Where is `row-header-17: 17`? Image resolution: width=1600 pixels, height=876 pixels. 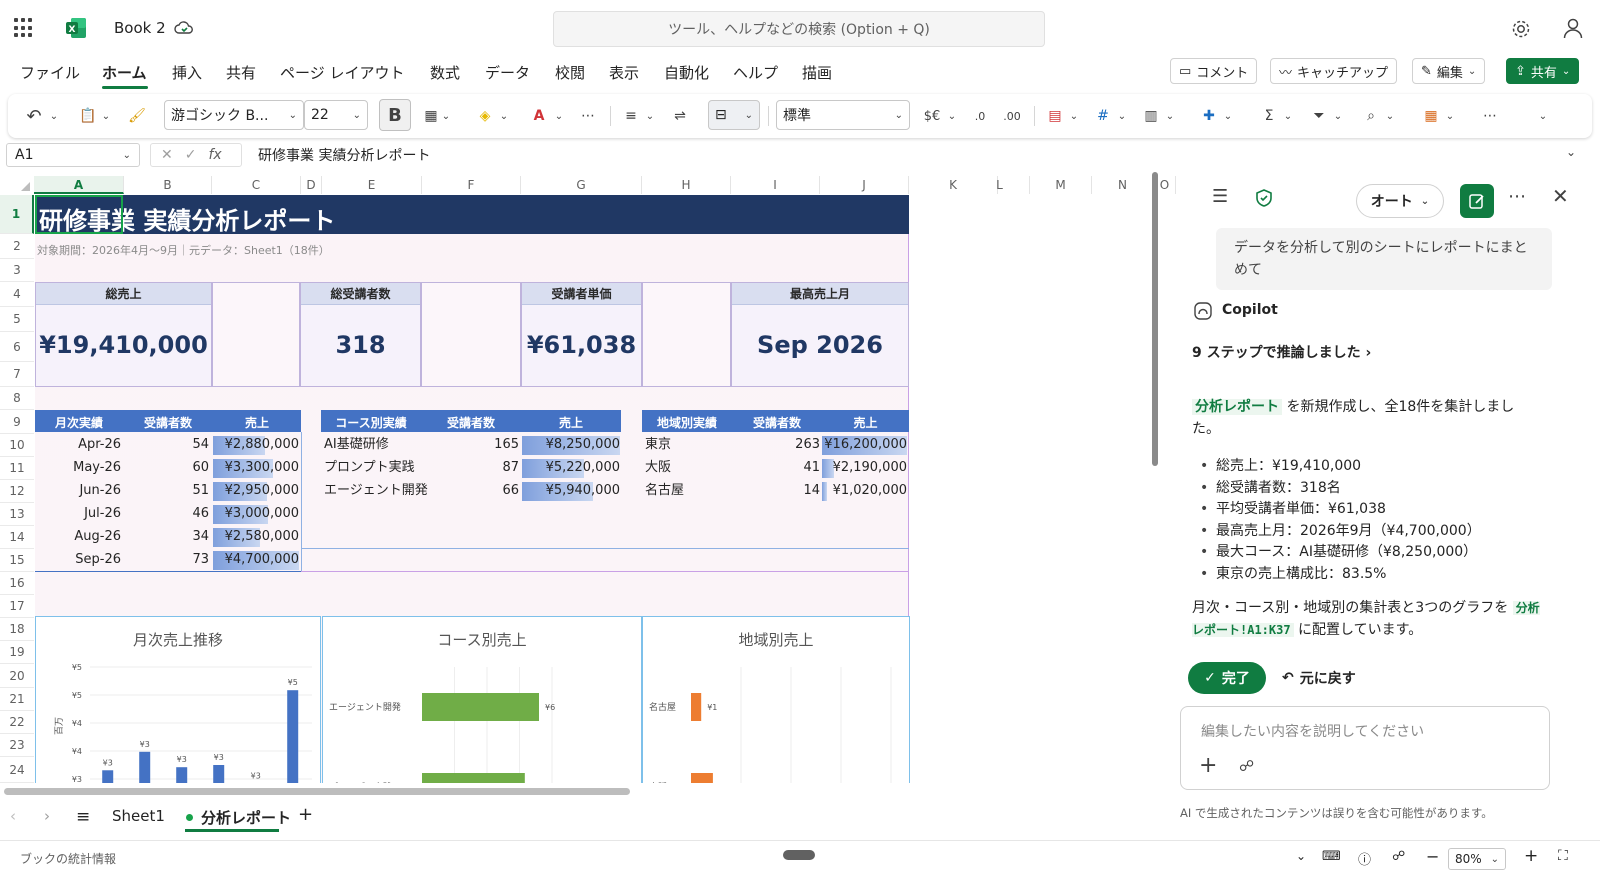
row-header-17: 17 is located at coordinates (17, 606).